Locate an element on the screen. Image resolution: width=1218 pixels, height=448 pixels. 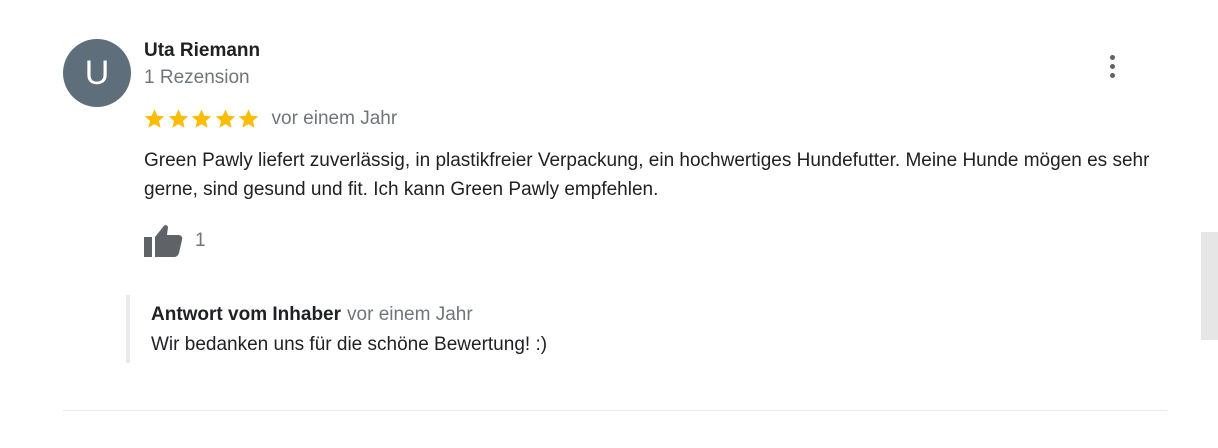
author-name: Uta Riemann is located at coordinates (202, 51).